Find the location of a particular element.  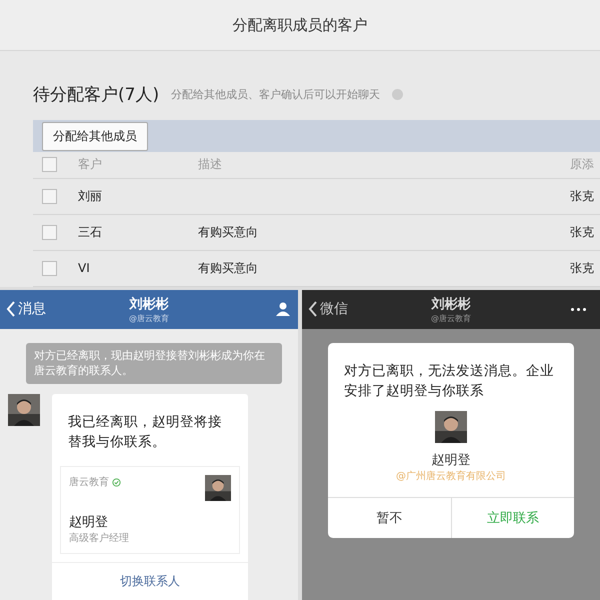

back-link: 微信 is located at coordinates (334, 309).